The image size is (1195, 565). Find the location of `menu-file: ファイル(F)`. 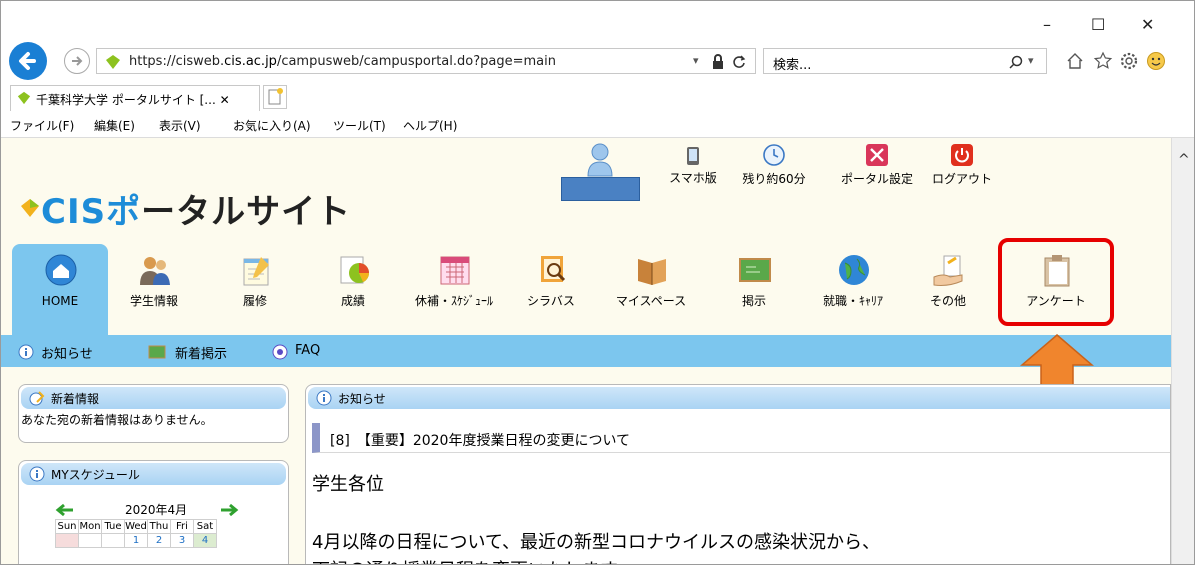

menu-file: ファイル(F) is located at coordinates (42, 125).